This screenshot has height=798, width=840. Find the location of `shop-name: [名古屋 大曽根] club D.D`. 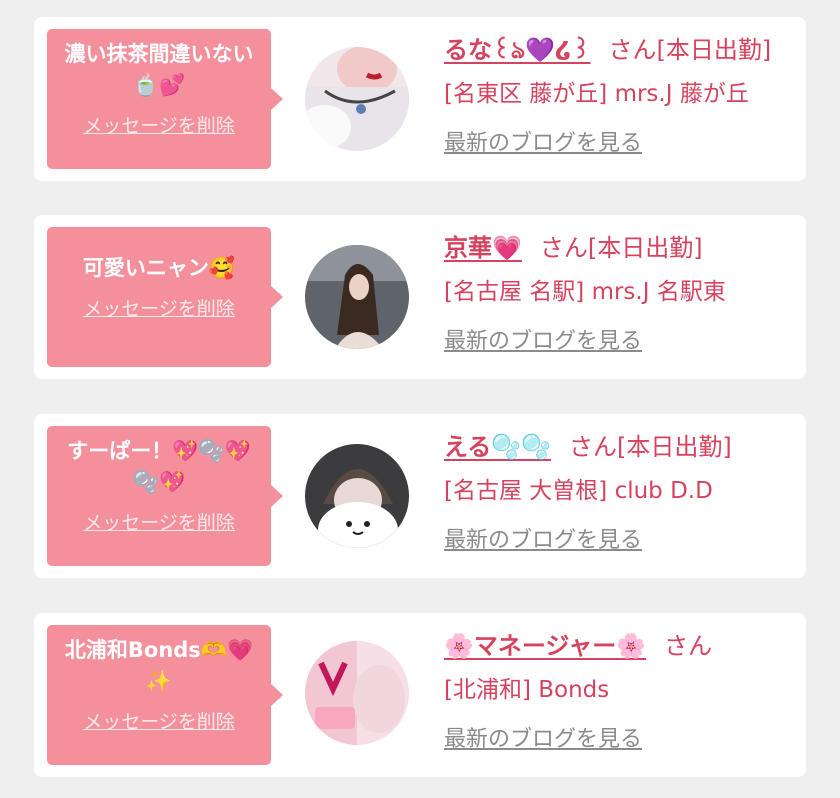

shop-name: [名古屋 大曽根] club D.D is located at coordinates (578, 491).